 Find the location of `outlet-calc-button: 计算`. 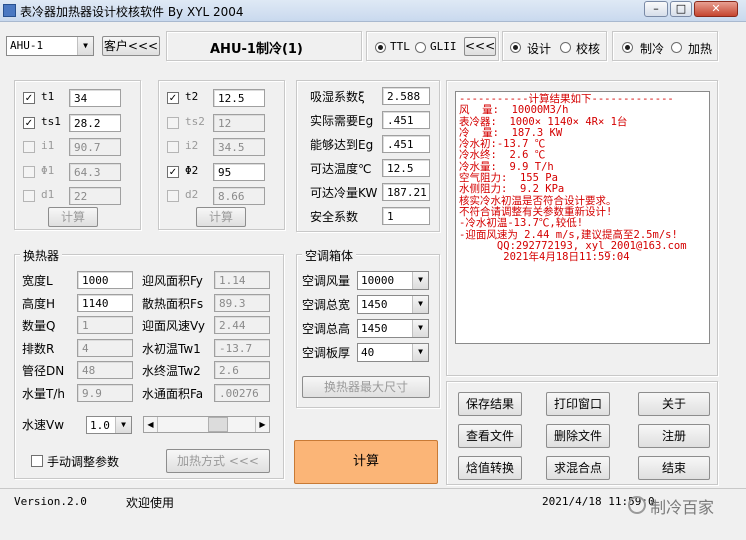

outlet-calc-button: 计算 is located at coordinates (221, 217).